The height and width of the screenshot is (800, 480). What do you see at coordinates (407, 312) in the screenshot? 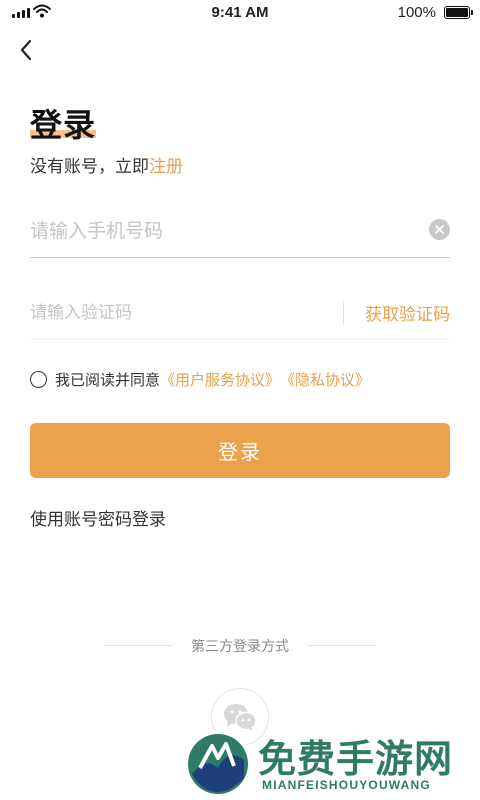
I see `get-code-button: 获取验证码` at bounding box center [407, 312].